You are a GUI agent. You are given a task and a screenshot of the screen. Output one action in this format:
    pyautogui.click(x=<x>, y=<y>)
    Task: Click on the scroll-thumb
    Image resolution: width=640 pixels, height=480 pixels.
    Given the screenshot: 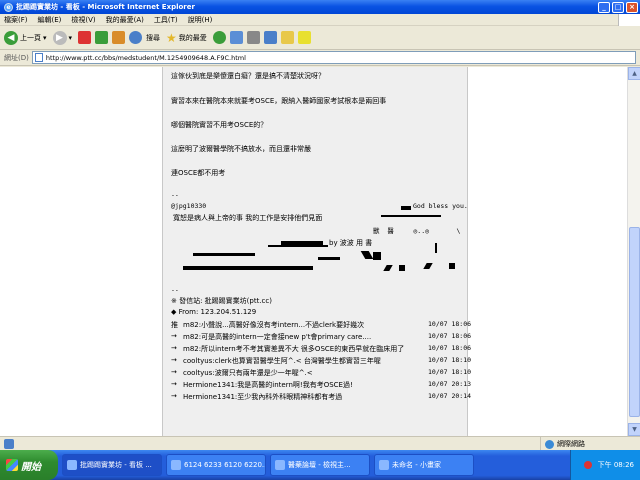 What is the action you would take?
    pyautogui.click(x=634, y=322)
    